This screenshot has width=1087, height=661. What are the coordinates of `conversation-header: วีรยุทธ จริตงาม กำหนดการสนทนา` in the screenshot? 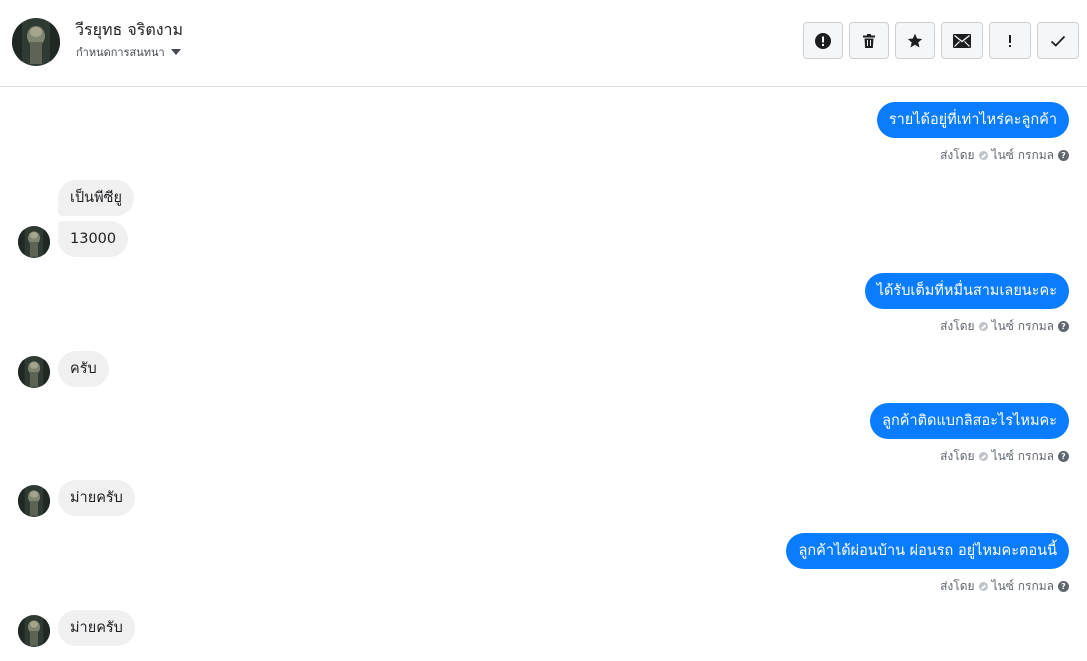 It's located at (543, 43).